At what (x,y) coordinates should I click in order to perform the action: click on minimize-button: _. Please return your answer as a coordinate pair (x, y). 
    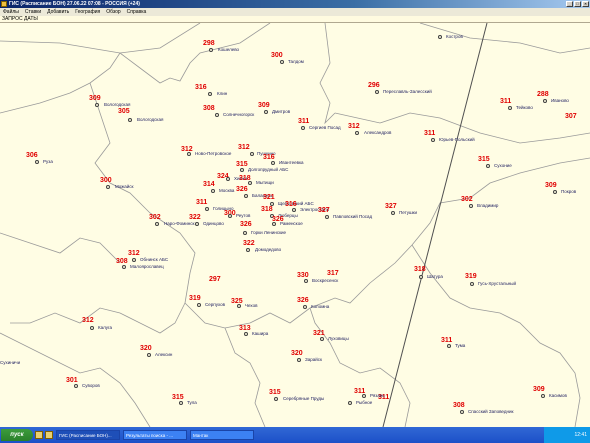
    Looking at the image, I should click on (569, 4).